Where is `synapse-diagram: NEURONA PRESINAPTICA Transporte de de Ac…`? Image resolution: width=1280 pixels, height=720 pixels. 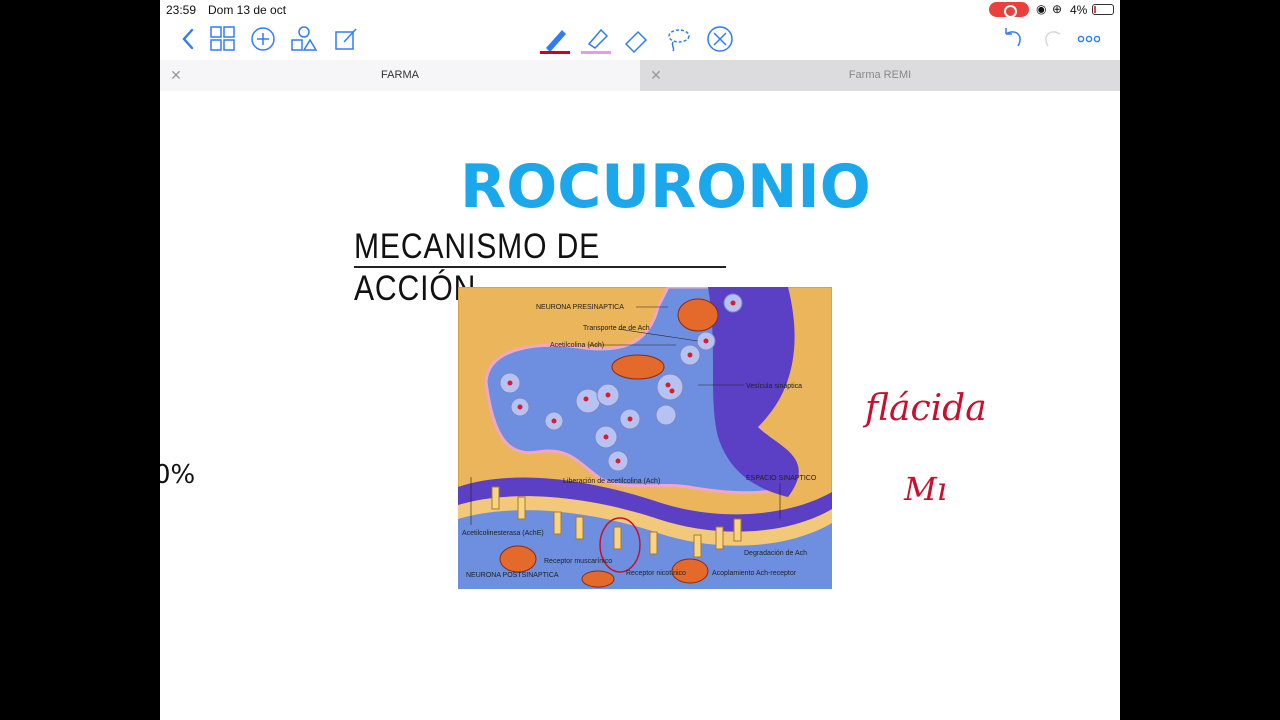
synapse-diagram: NEURONA PRESINAPTICA Transporte de de Ac… is located at coordinates (645, 438).